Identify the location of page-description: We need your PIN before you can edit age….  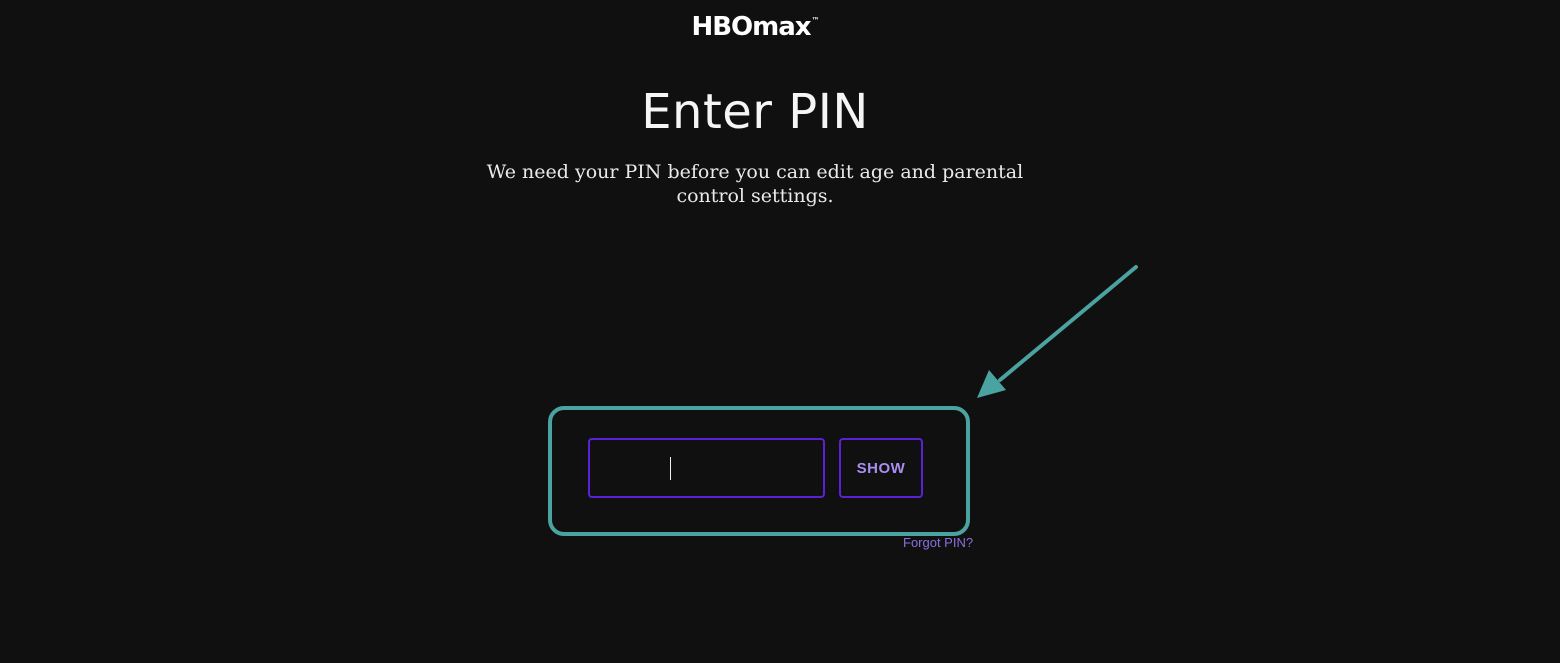
(755, 184).